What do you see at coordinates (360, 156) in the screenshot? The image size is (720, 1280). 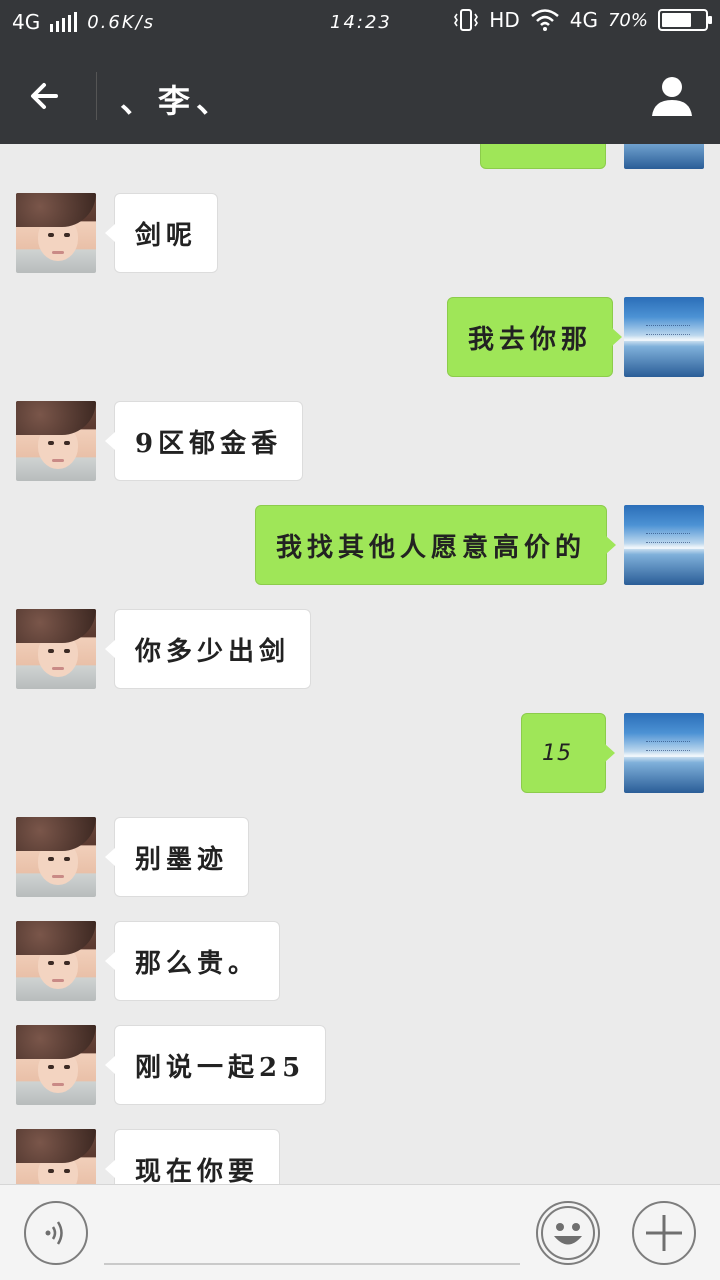 I see `message-outgoing` at bounding box center [360, 156].